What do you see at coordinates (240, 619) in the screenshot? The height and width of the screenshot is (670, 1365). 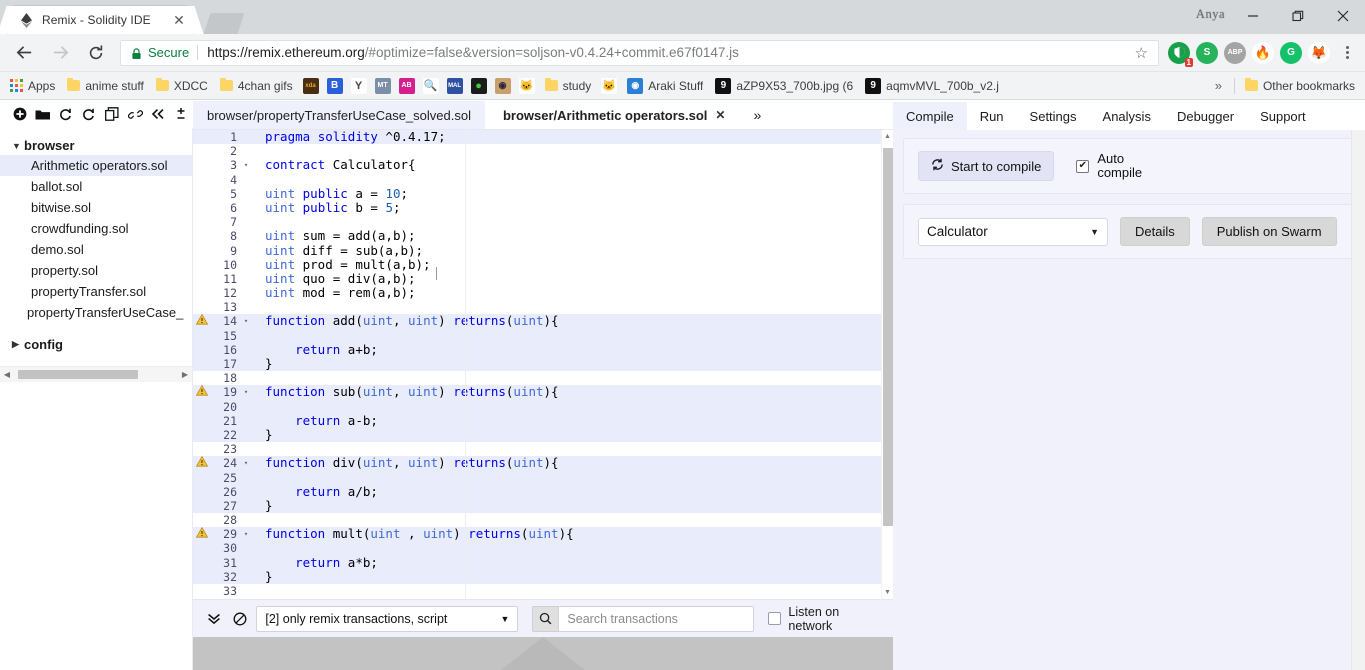 I see `ban-icon` at bounding box center [240, 619].